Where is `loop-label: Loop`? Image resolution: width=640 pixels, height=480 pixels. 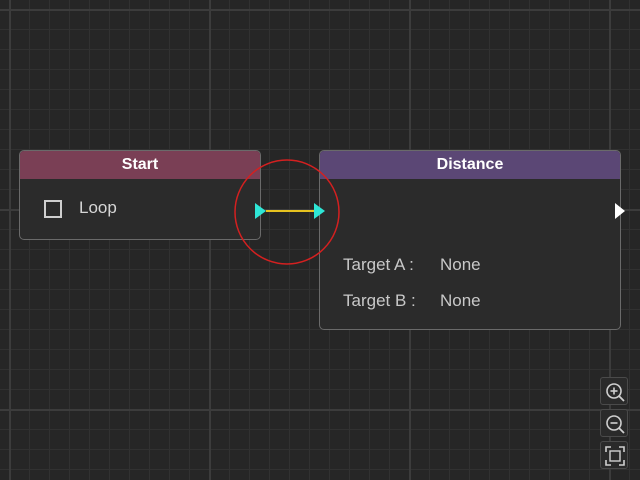 loop-label: Loop is located at coordinates (98, 207).